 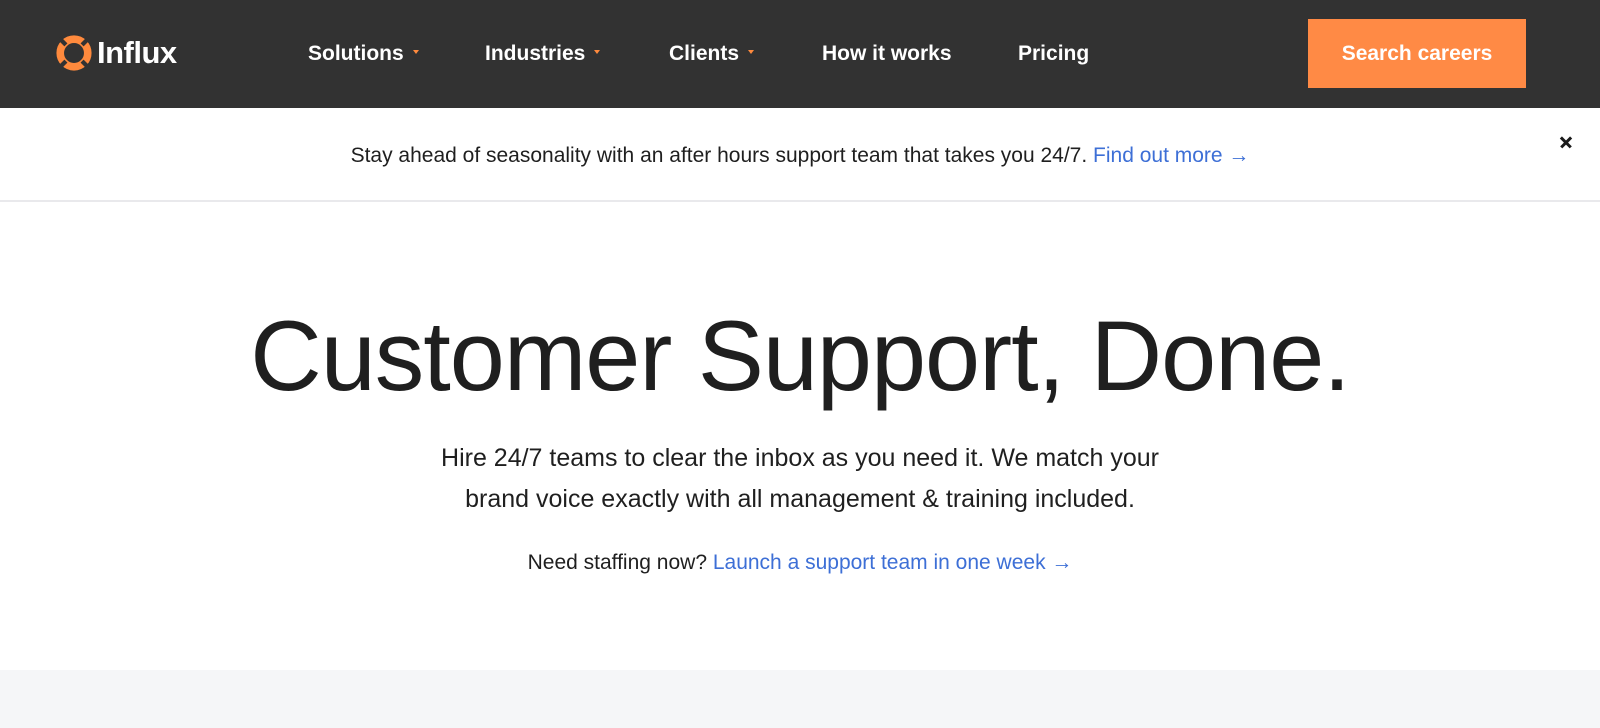 I want to click on nav-how-it-works: How it works, so click(x=887, y=54).